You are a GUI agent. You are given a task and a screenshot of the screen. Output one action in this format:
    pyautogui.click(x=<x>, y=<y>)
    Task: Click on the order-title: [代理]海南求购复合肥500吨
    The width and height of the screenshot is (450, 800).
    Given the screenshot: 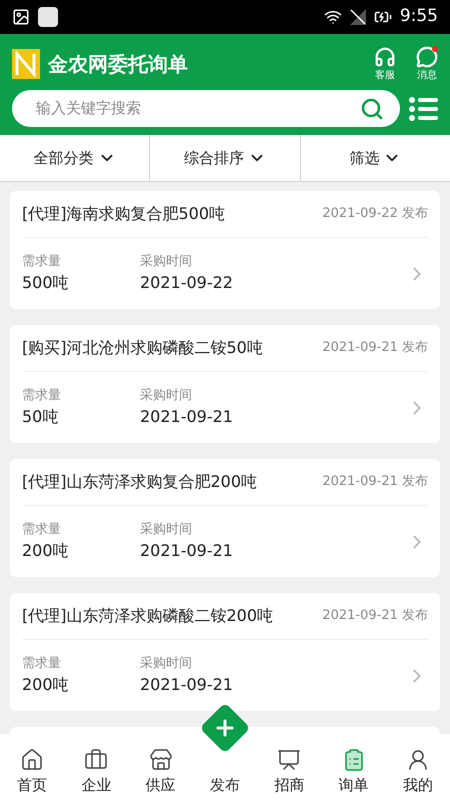 What is the action you would take?
    pyautogui.click(x=124, y=214)
    